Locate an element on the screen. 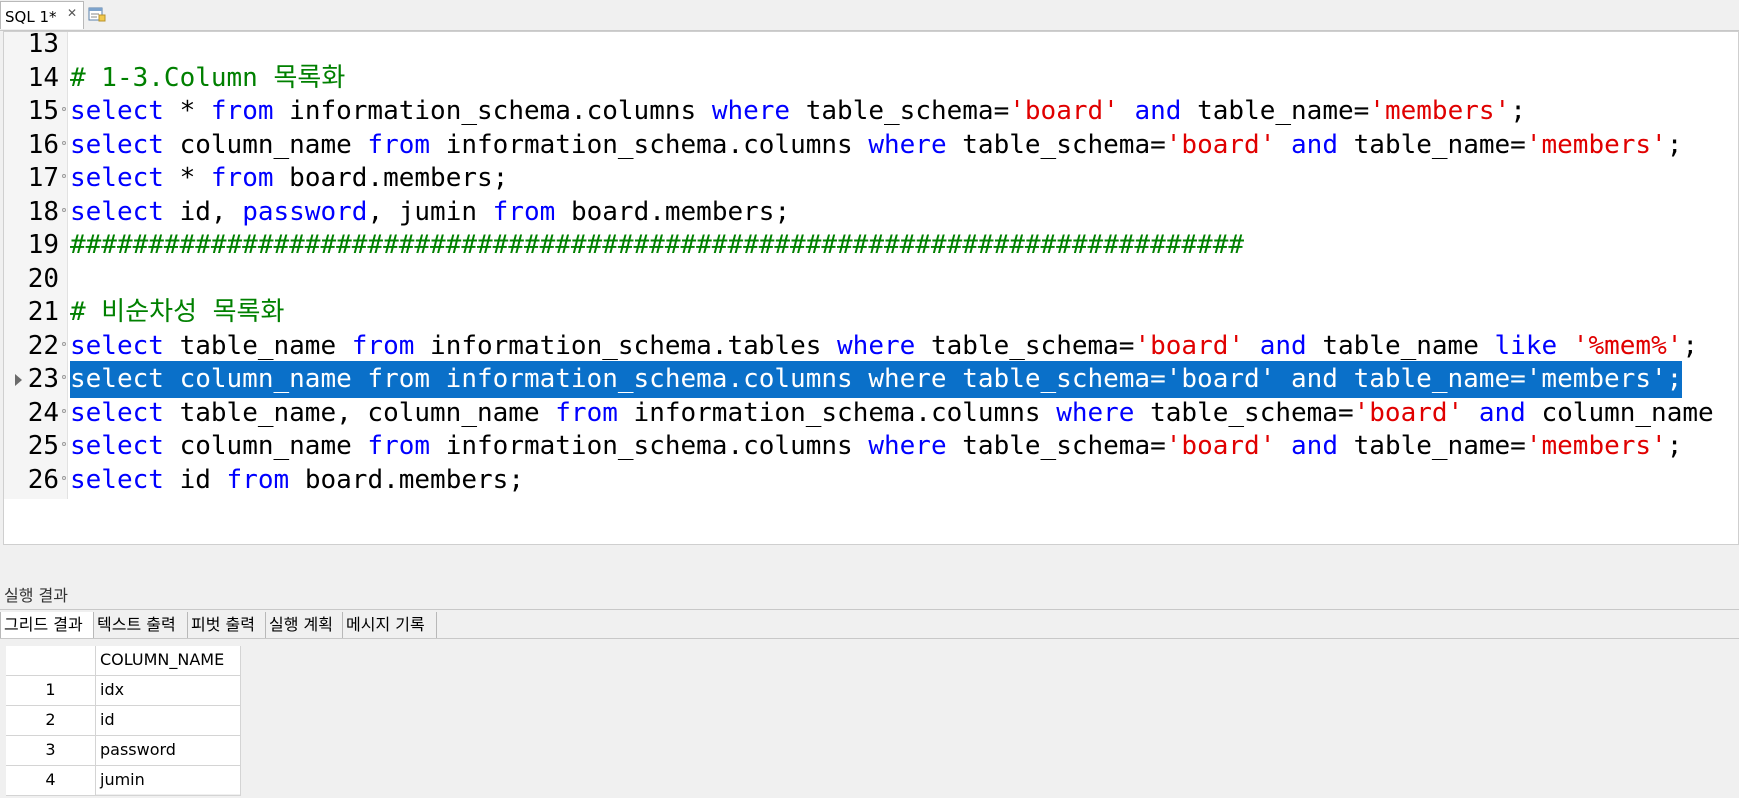  line-gutter: 19 is located at coordinates (36, 245).